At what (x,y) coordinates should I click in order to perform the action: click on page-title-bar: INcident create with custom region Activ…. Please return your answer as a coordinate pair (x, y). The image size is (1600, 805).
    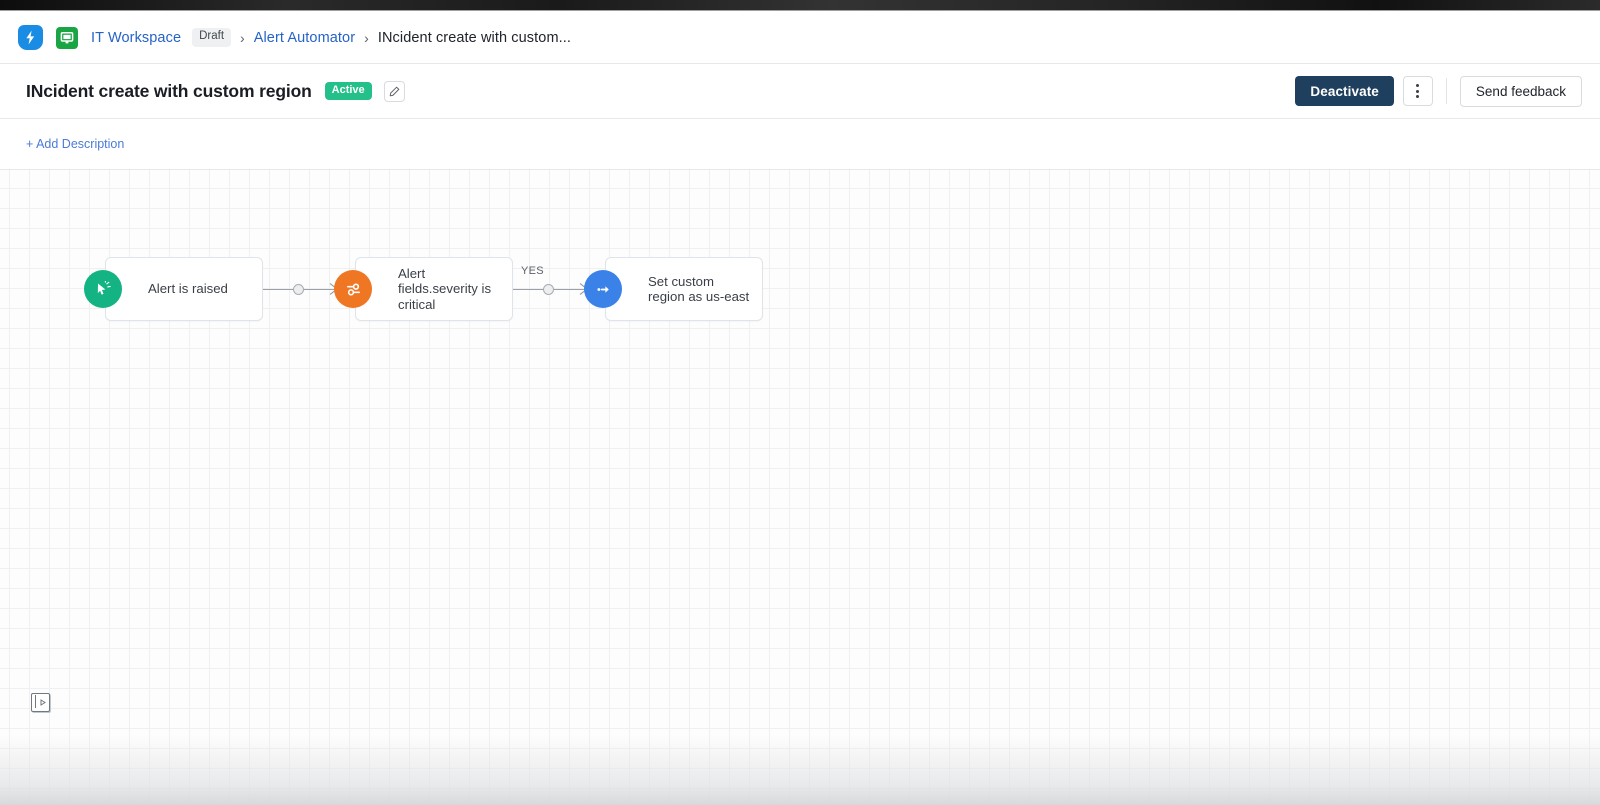
    Looking at the image, I should click on (800, 91).